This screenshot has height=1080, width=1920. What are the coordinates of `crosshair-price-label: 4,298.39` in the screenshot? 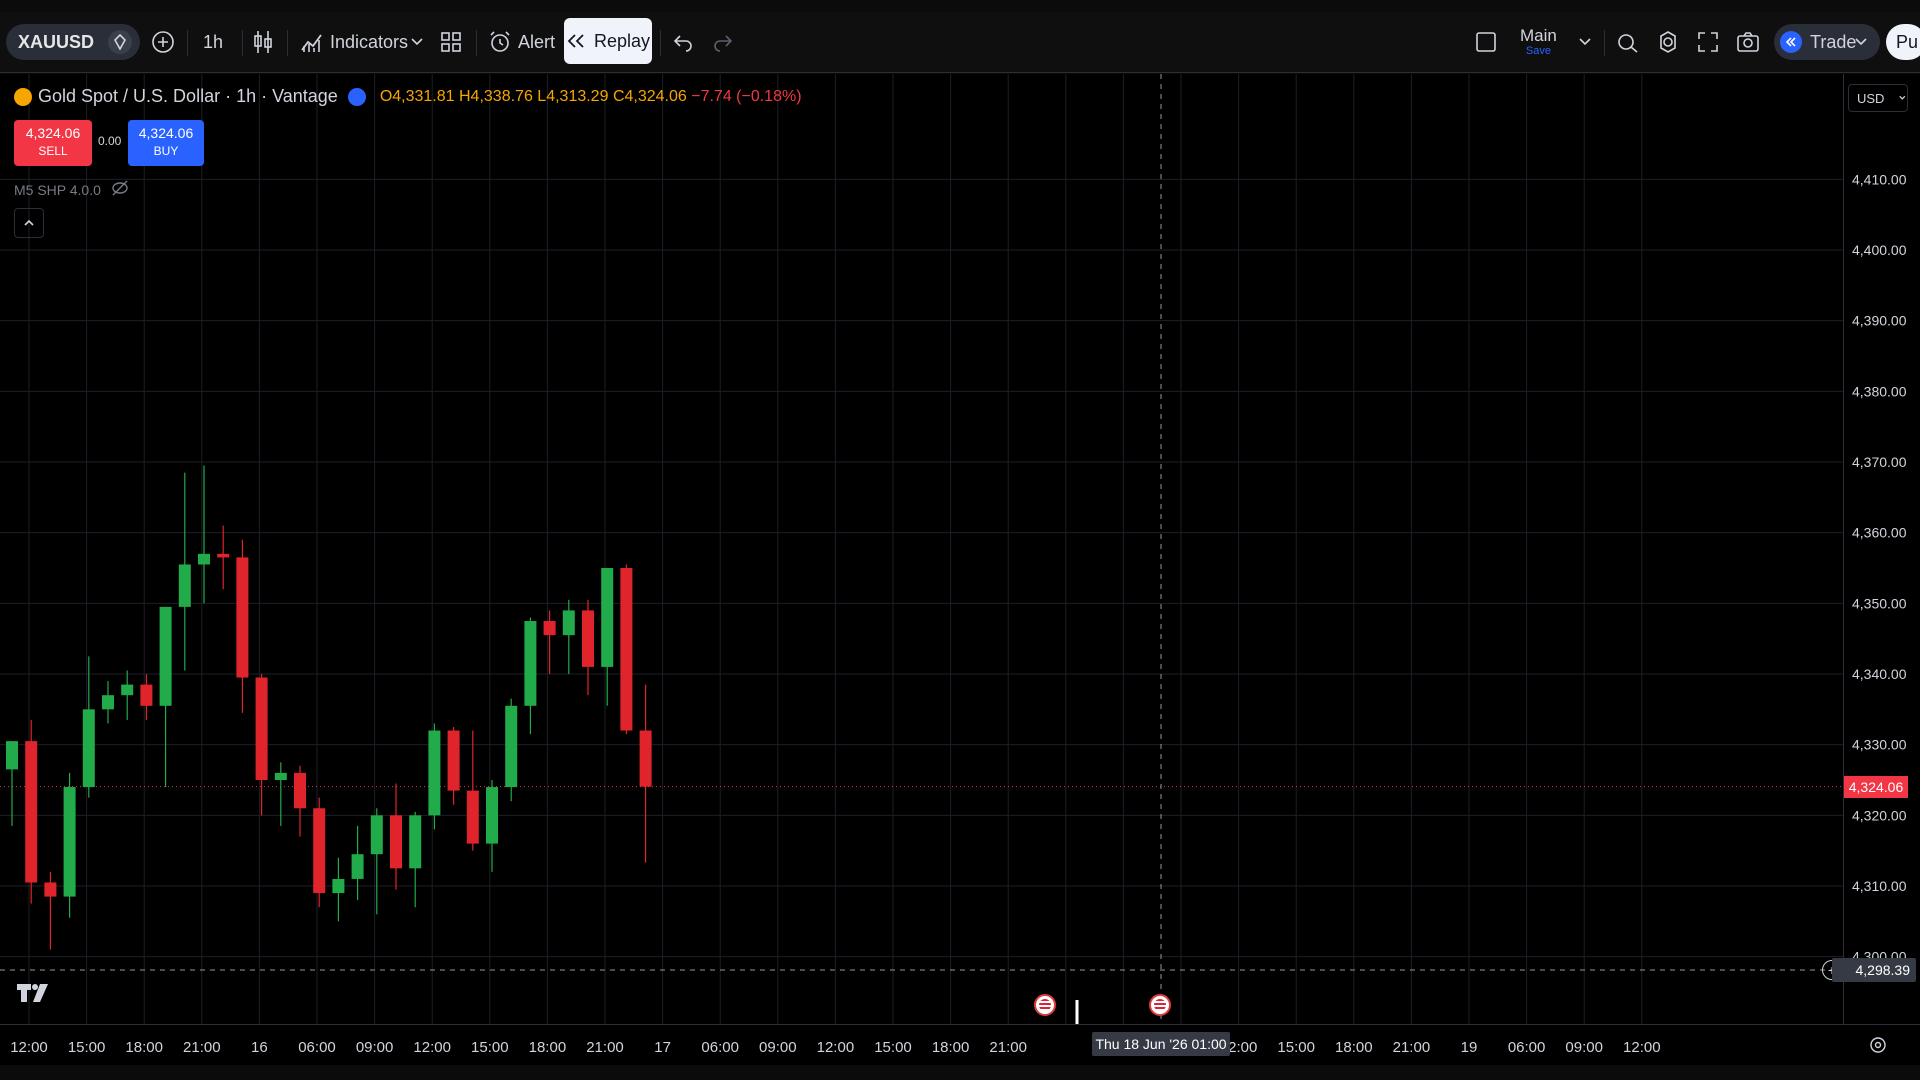 It's located at (1874, 970).